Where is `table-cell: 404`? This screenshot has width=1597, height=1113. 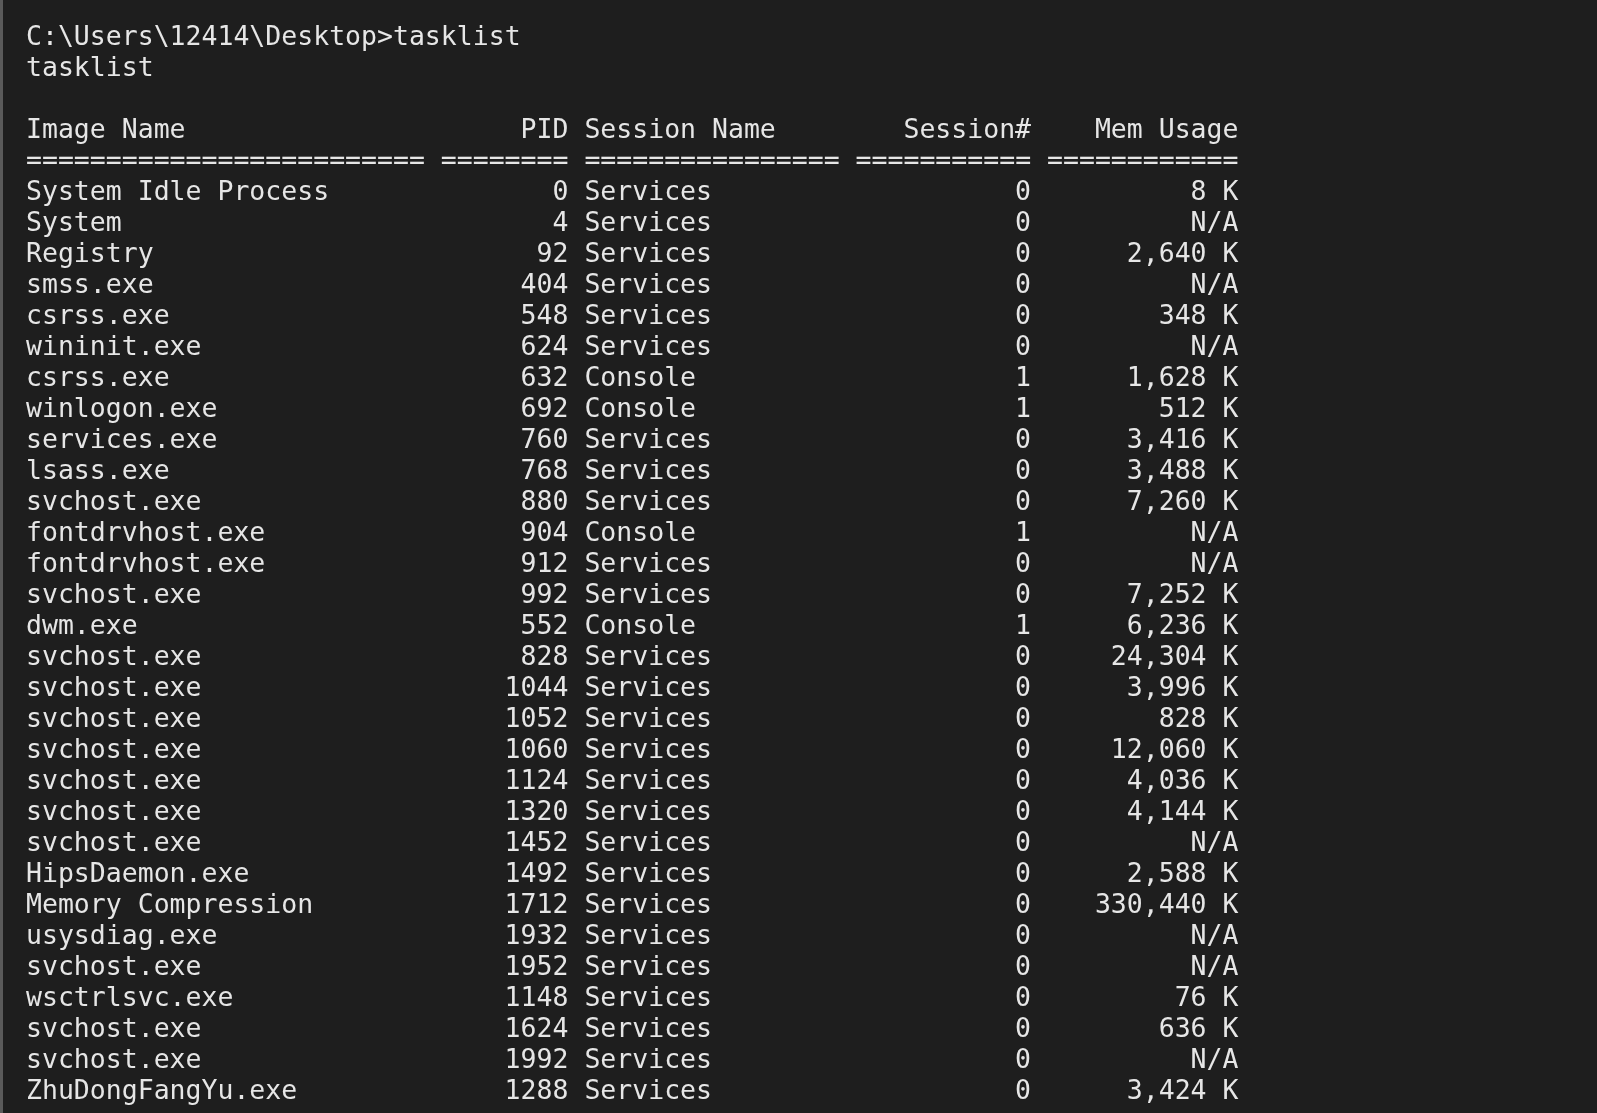
table-cell: 404 is located at coordinates (544, 283).